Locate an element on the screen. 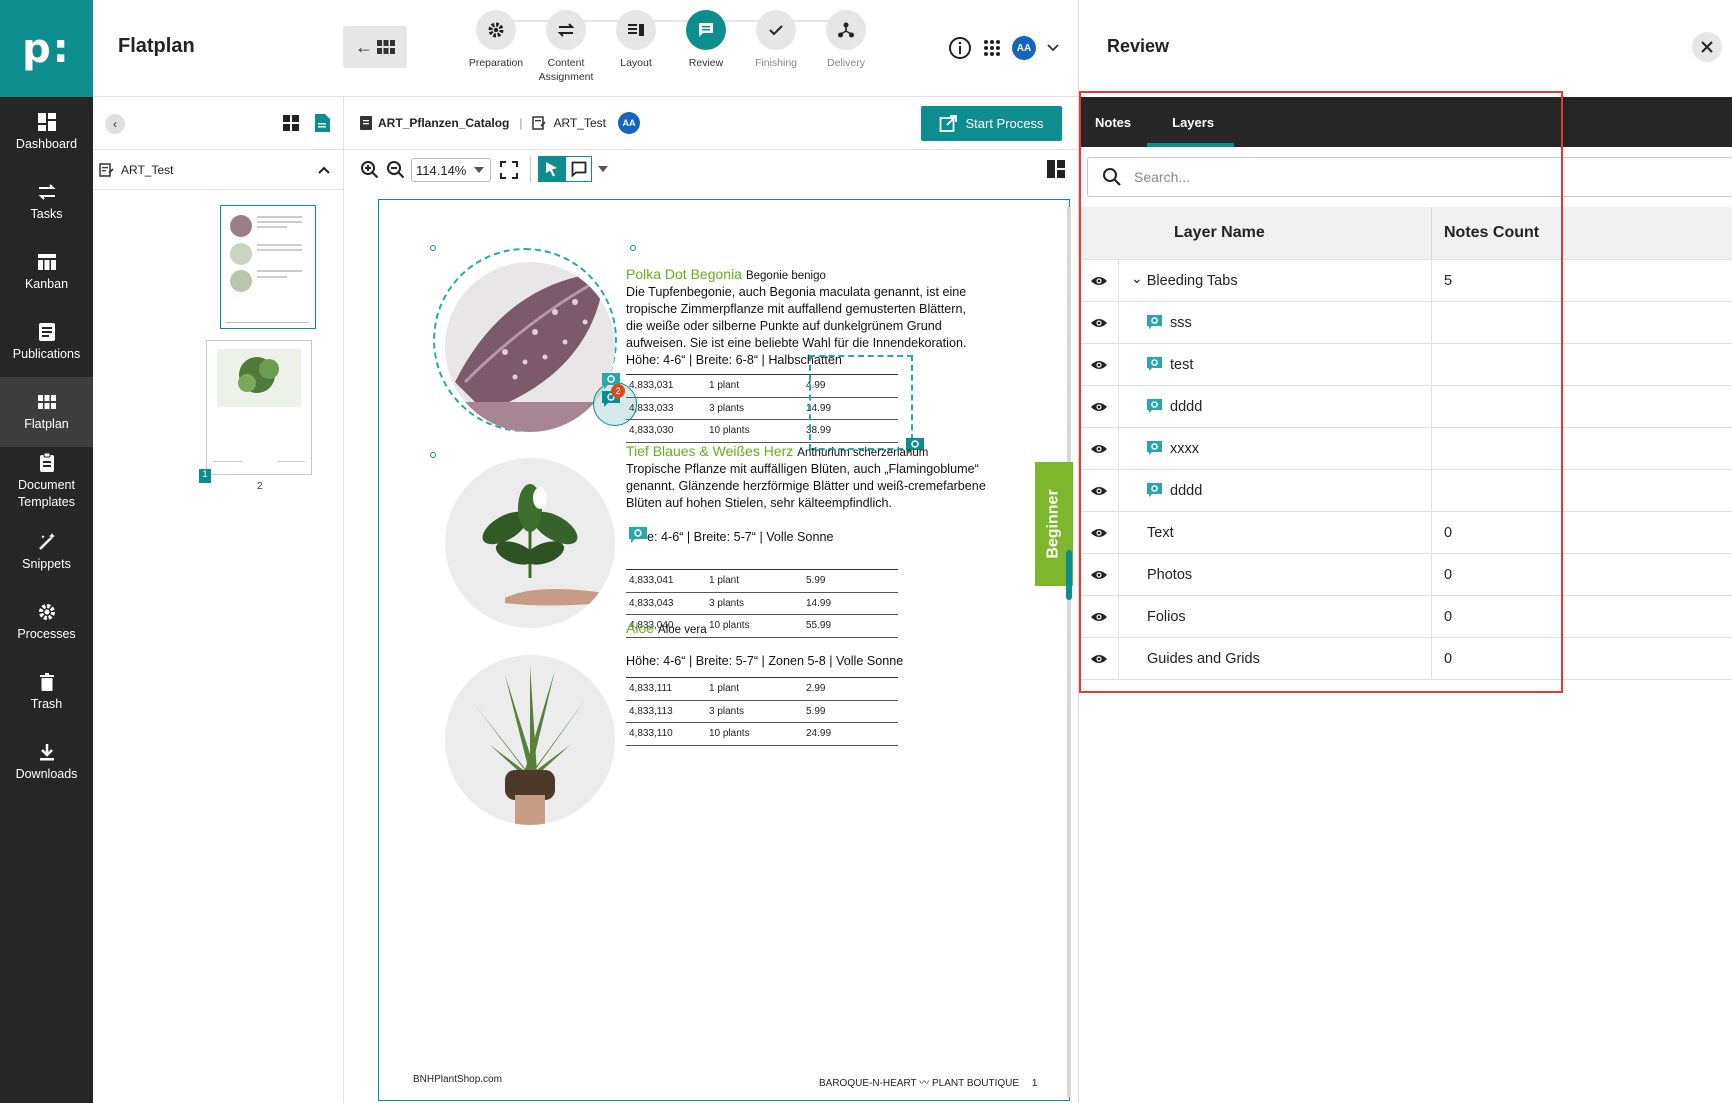 This screenshot has width=1732, height=1103. layer-row: ⌄ Bleeding Tabs 5 is located at coordinates (1405, 281).